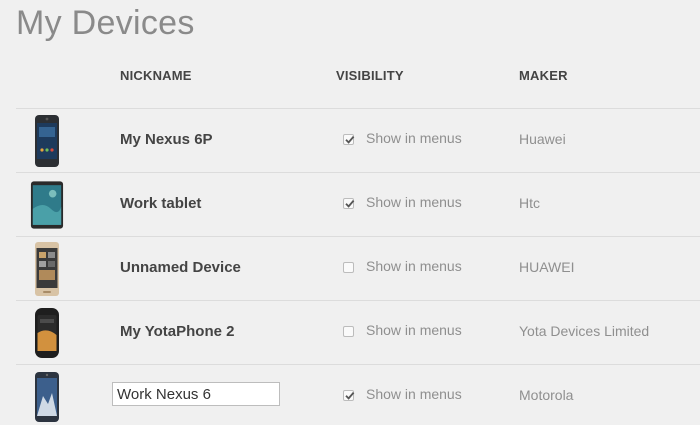 This screenshot has width=700, height=425. I want to click on device-maker: HUAWEI, so click(547, 267).